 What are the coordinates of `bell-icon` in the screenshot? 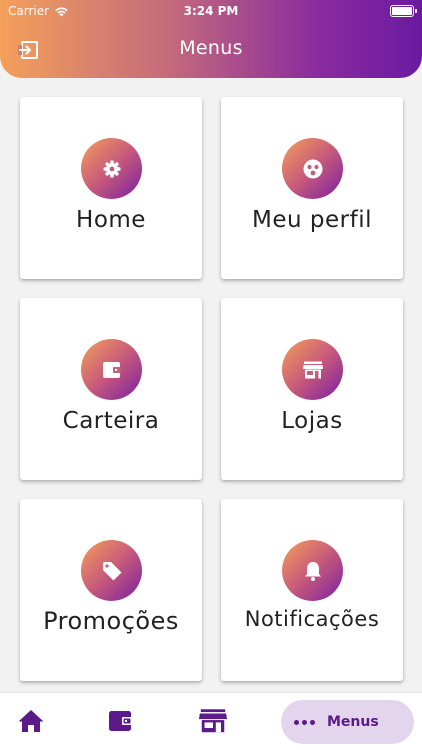 It's located at (312, 571).